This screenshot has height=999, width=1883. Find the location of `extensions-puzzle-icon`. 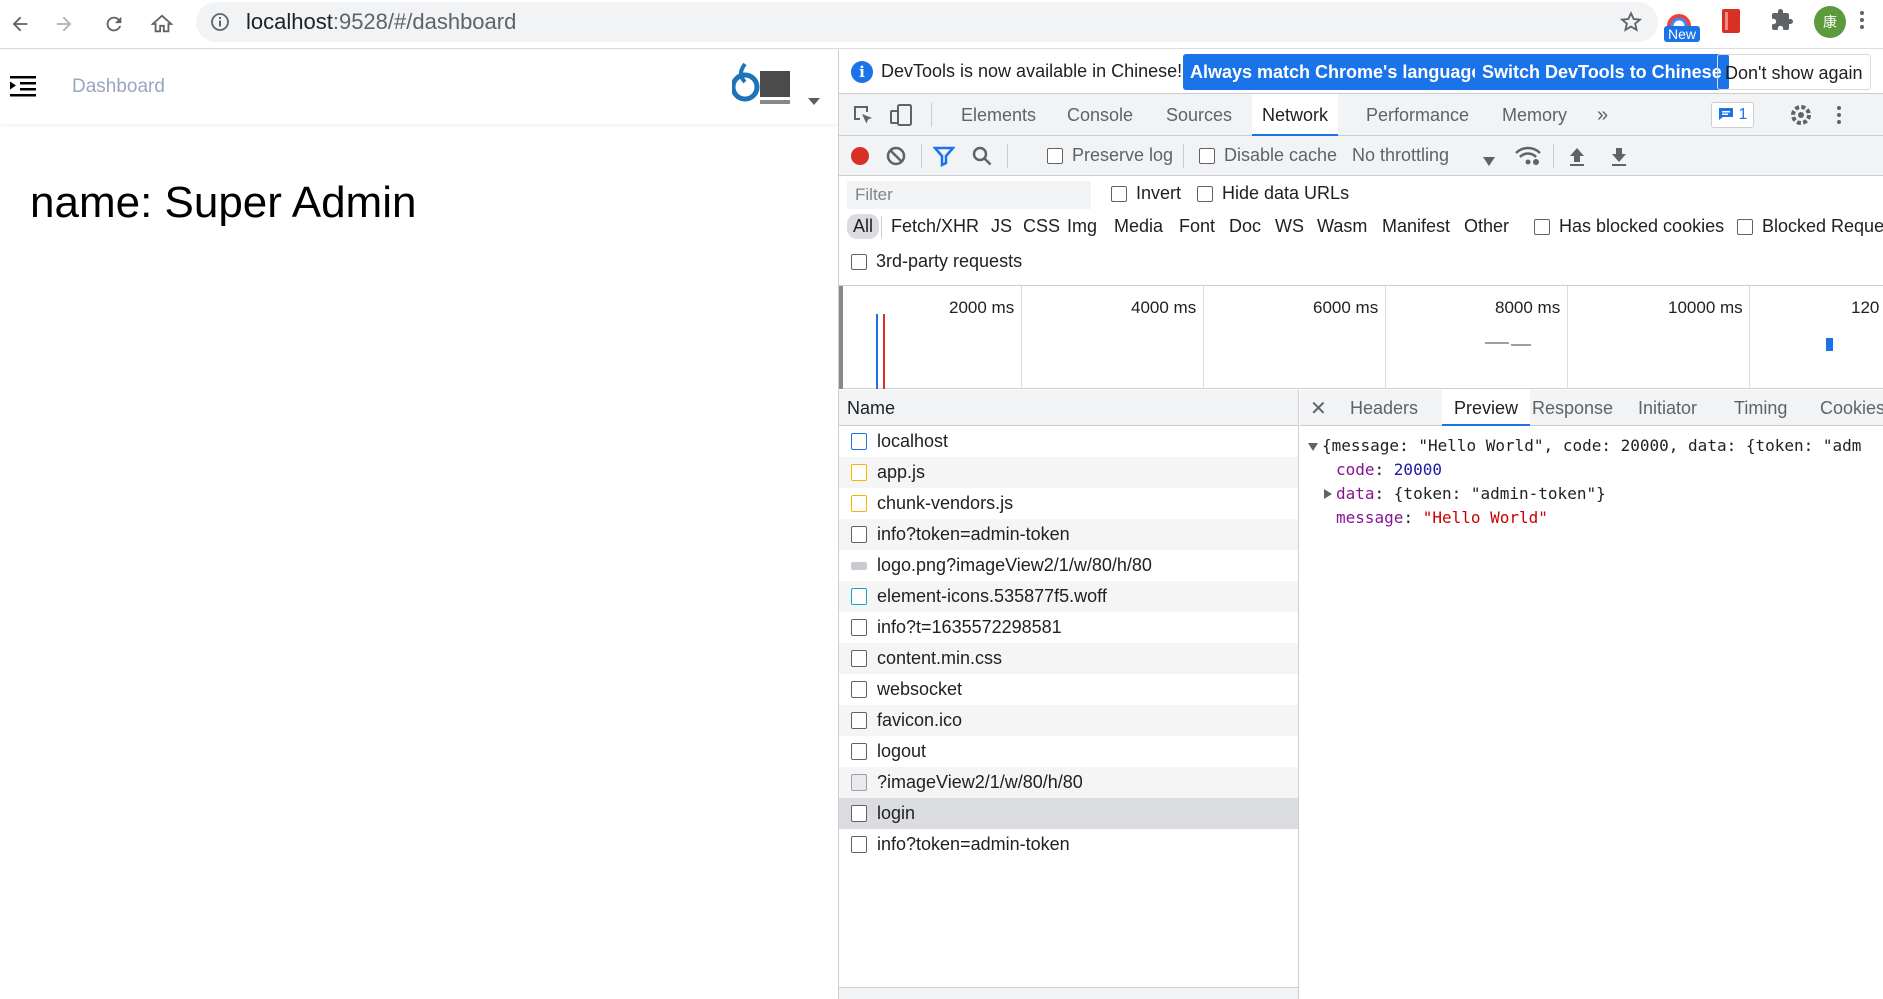

extensions-puzzle-icon is located at coordinates (1782, 22).